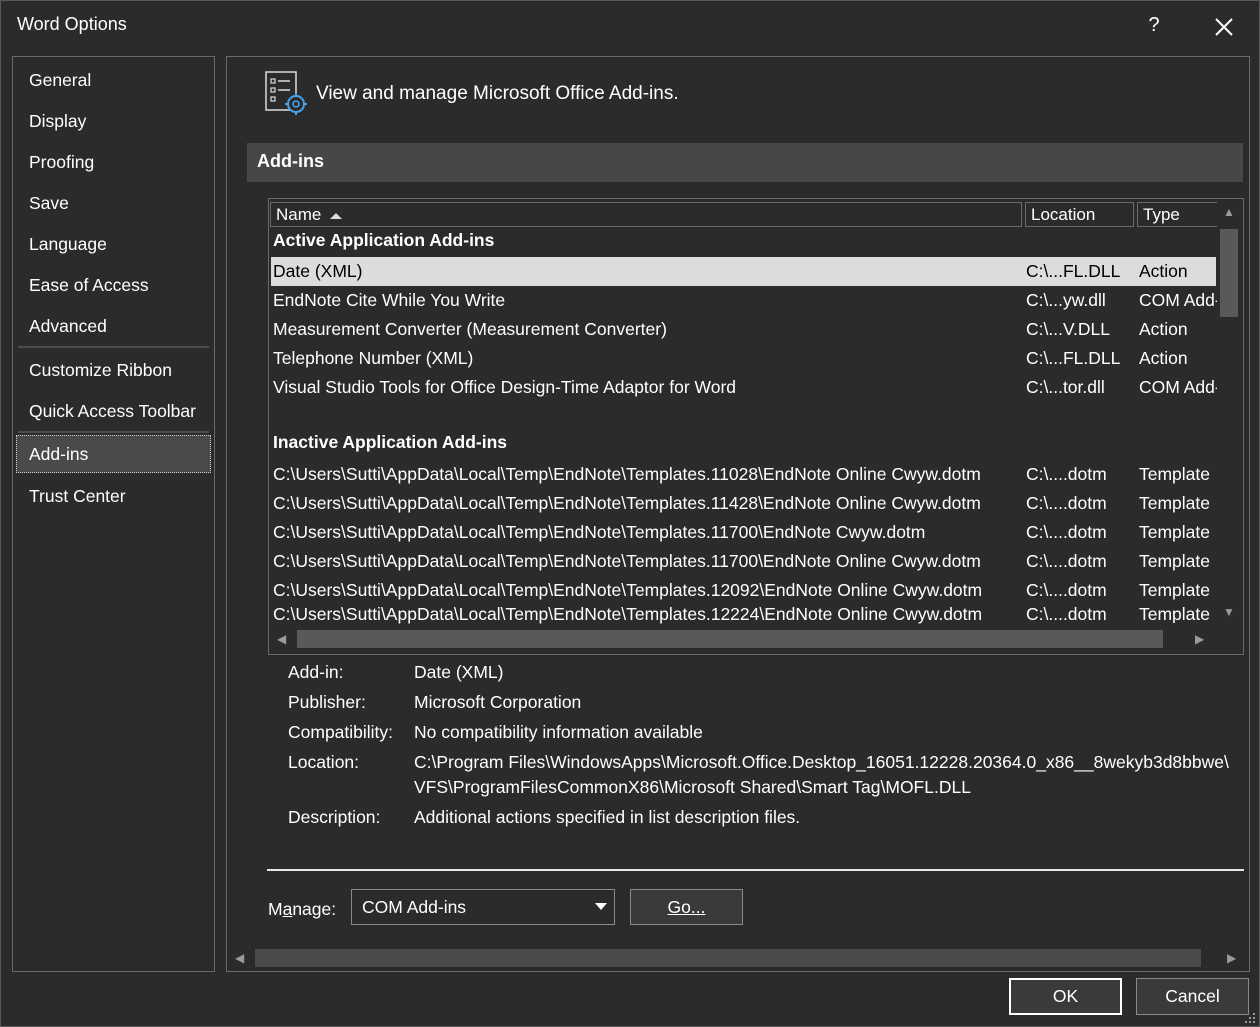  I want to click on list-horizontal-scrollbar: ◀ ▶, so click(743, 639).